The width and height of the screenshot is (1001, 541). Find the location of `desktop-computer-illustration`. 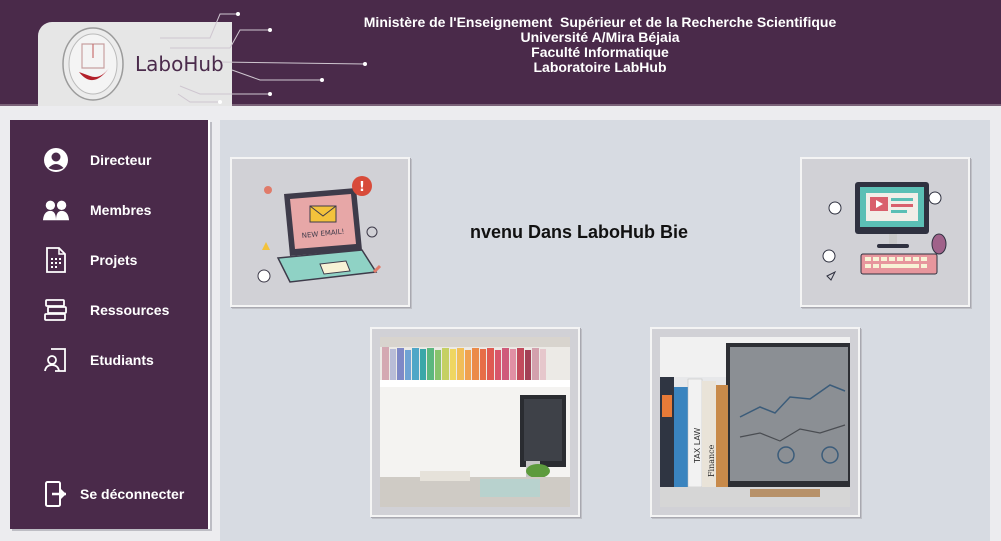

desktop-computer-illustration is located at coordinates (884, 231).